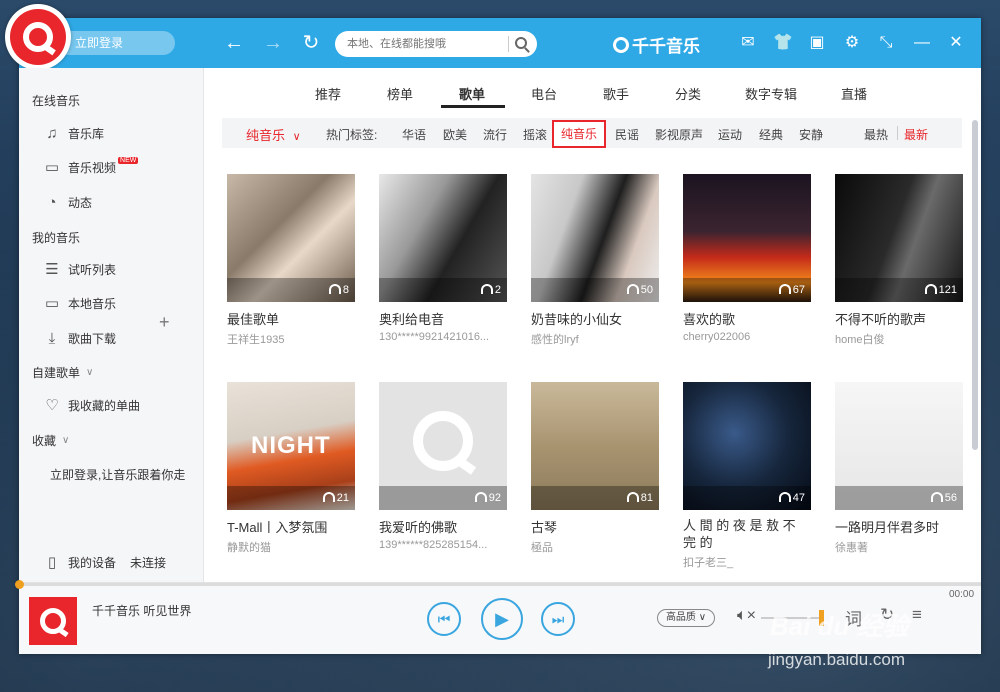 This screenshot has height=692, width=1000. What do you see at coordinates (783, 43) in the screenshot?
I see `skin-icon: 👕` at bounding box center [783, 43].